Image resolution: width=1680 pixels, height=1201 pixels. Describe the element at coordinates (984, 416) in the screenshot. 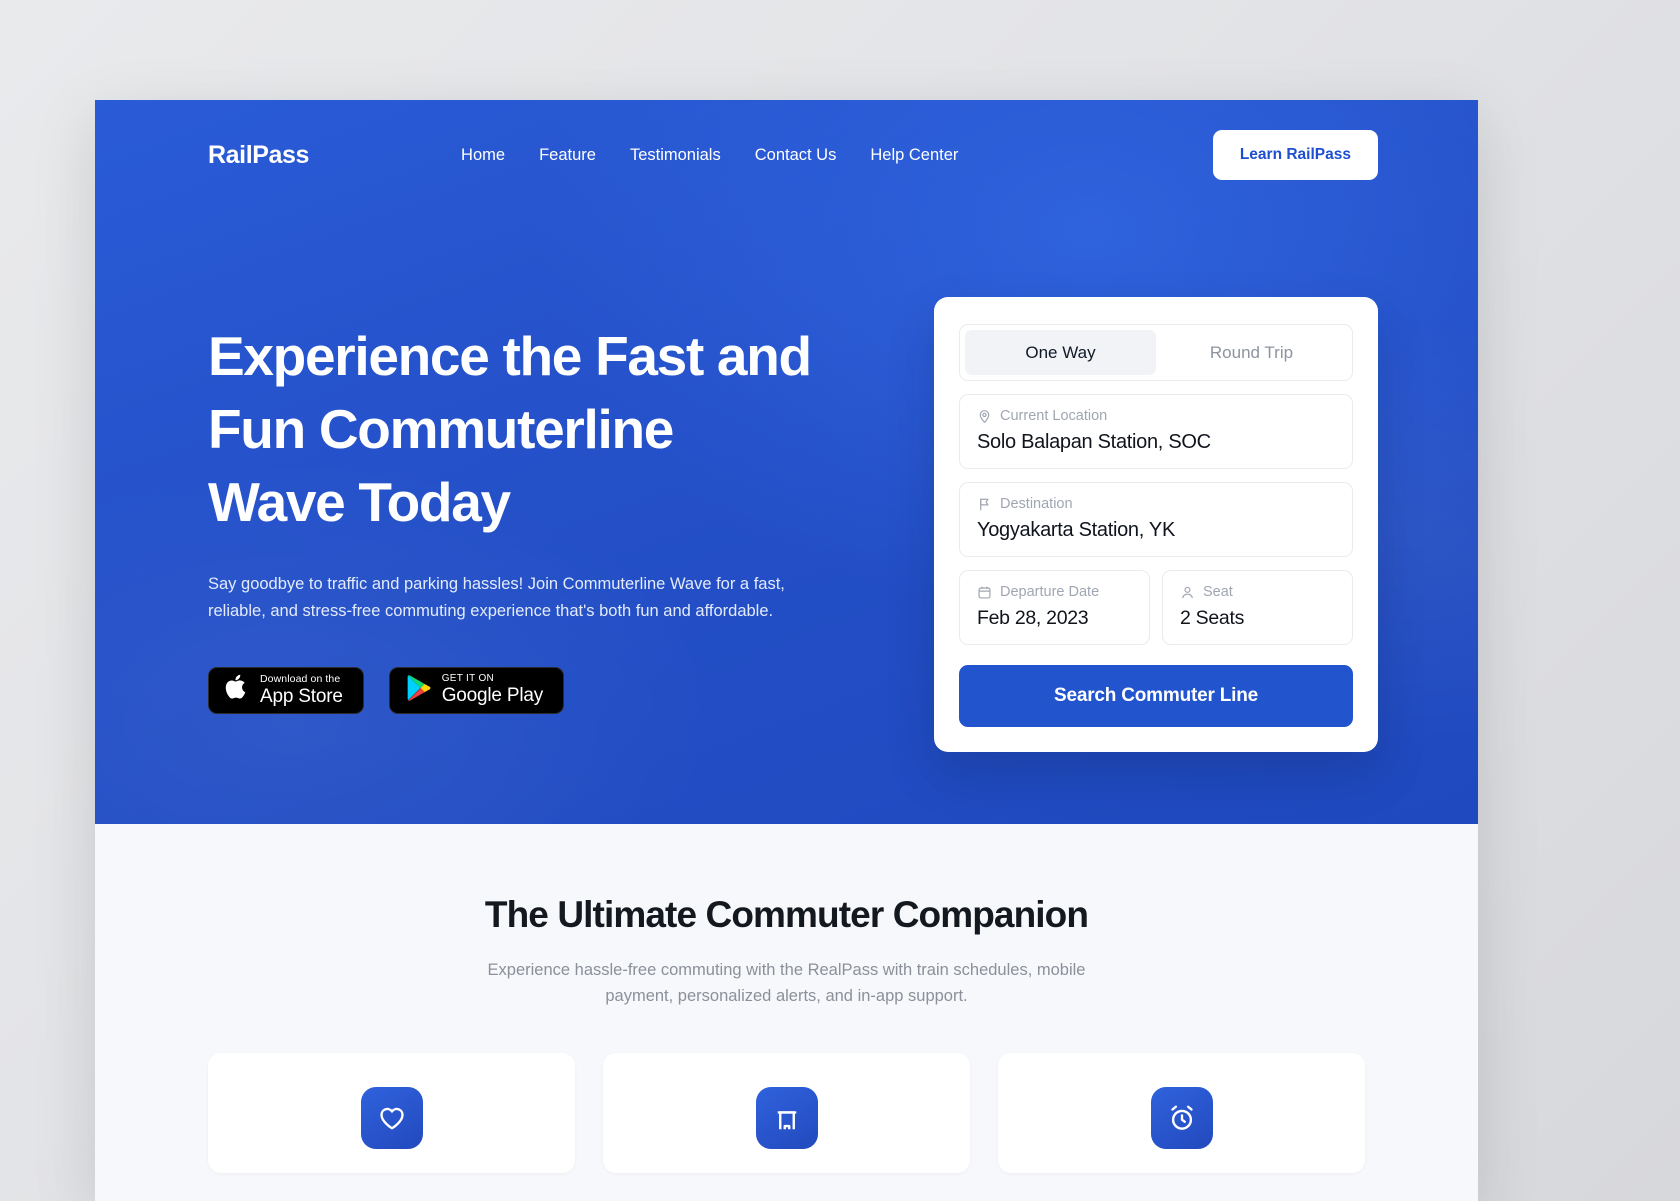

I see `map-pin-icon` at that location.